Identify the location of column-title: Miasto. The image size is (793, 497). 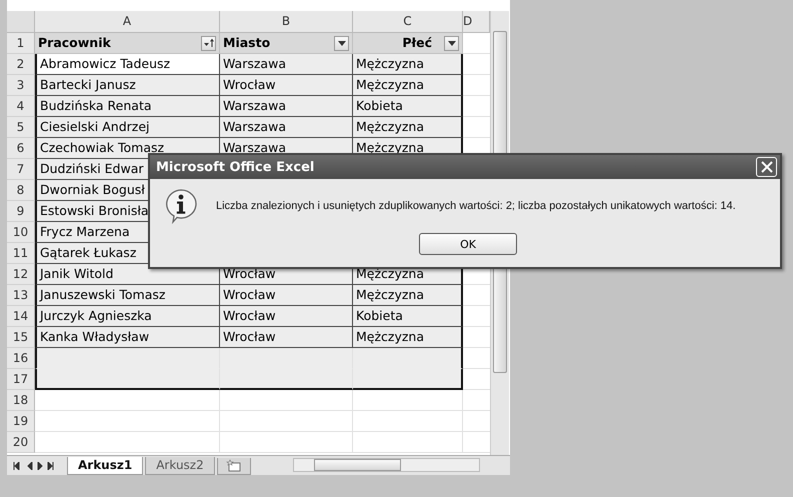
(246, 43).